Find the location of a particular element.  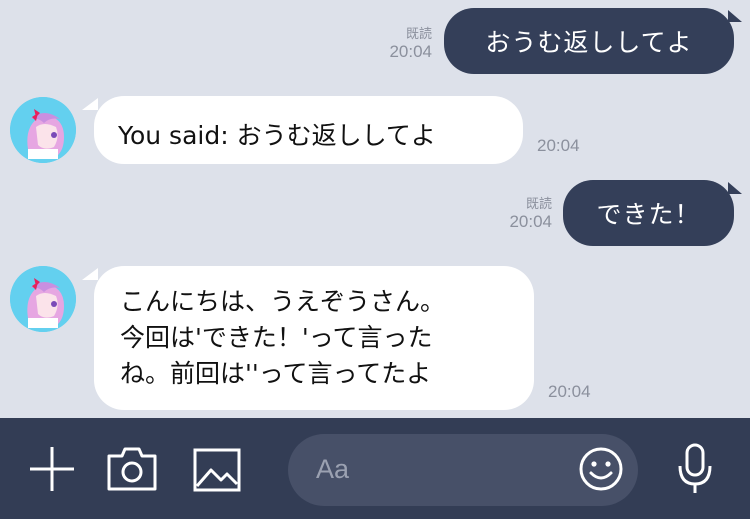

message-bubble-outgoing: おうむ返ししてよ is located at coordinates (589, 41).